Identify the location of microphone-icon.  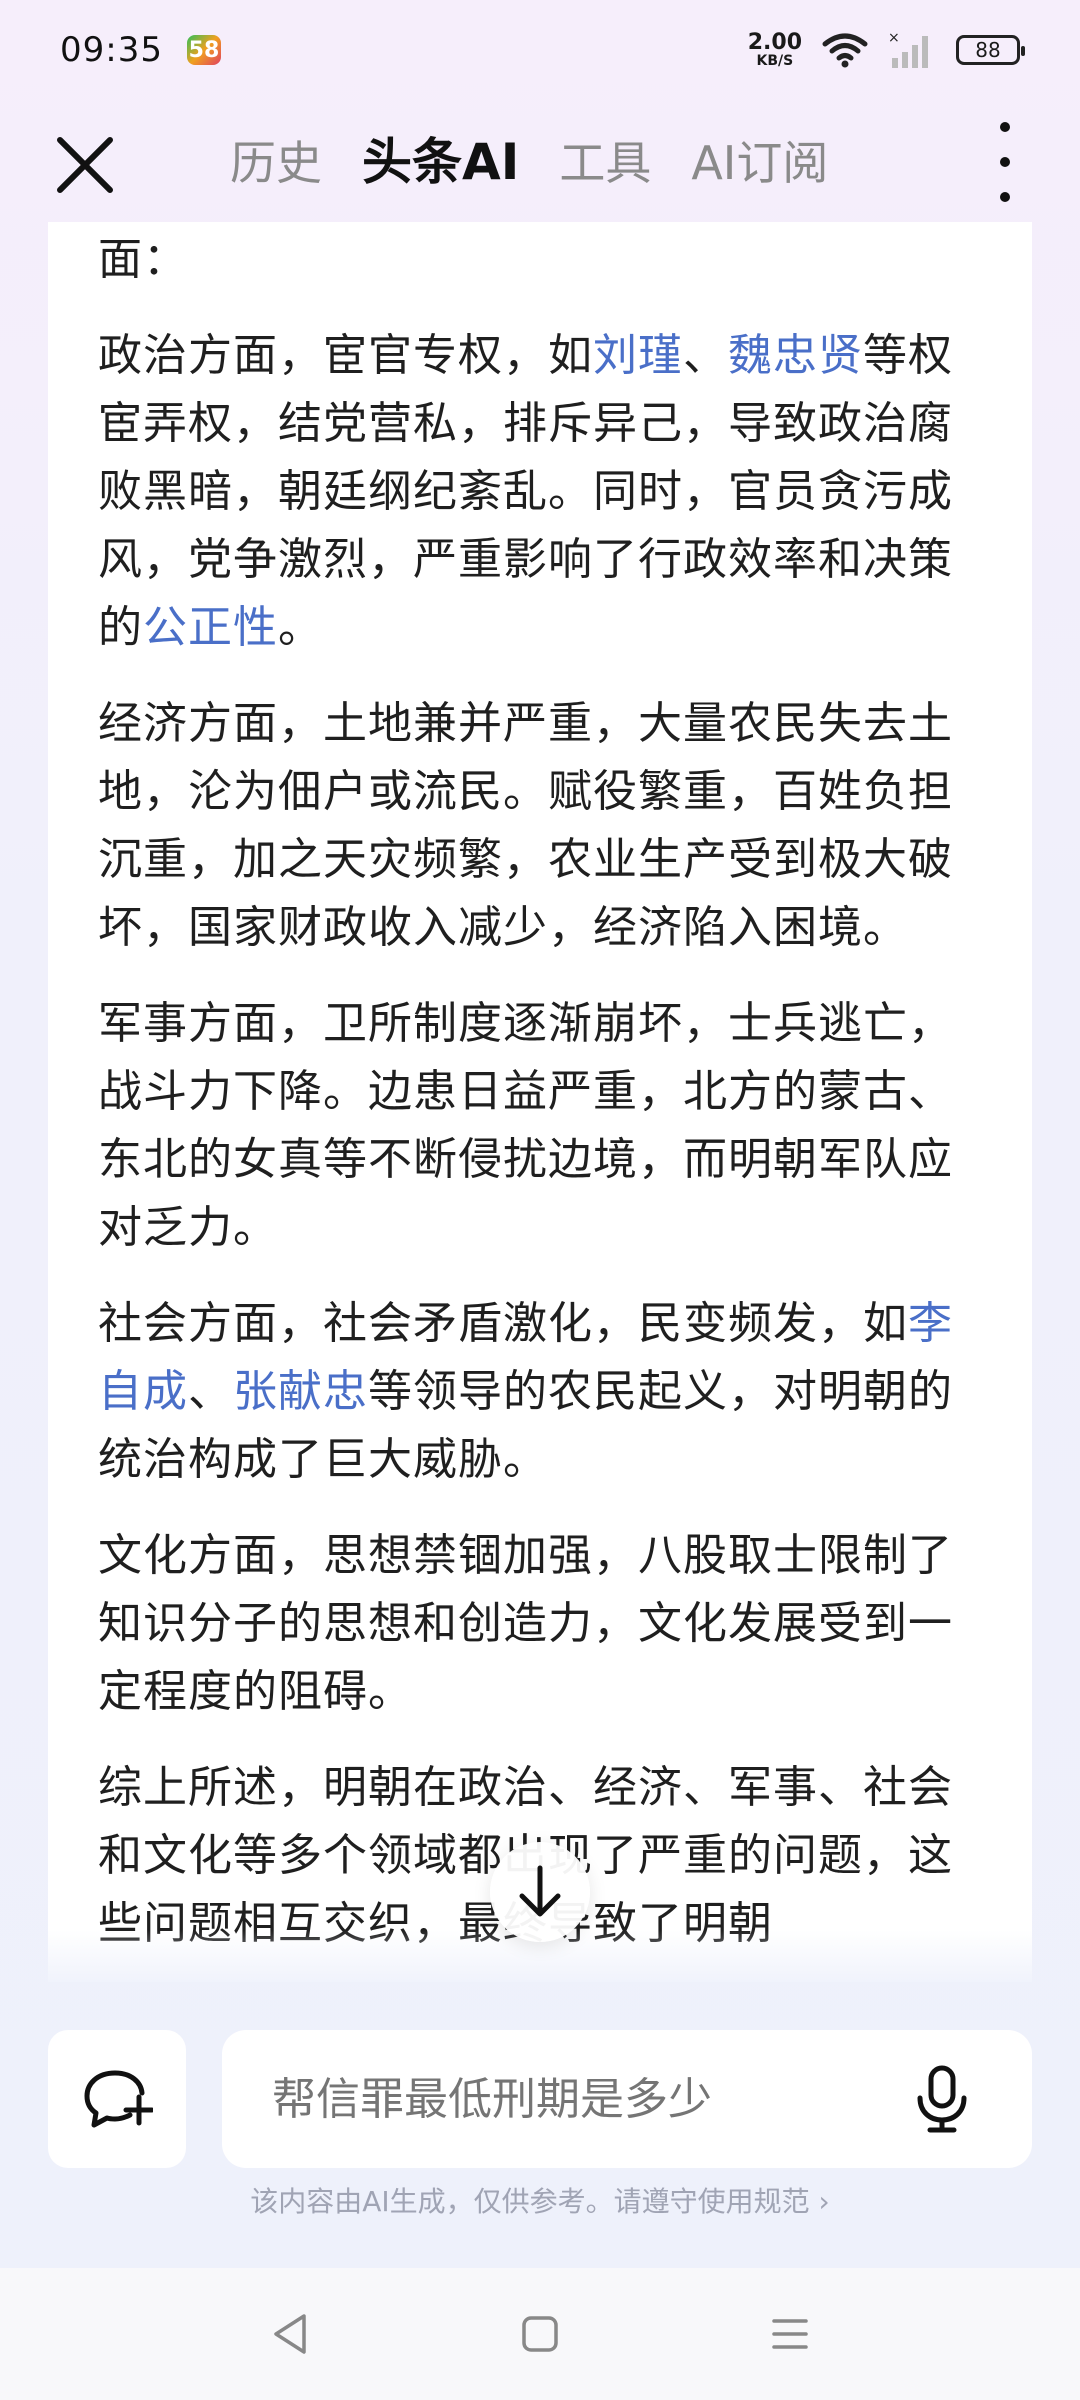
(942, 2099).